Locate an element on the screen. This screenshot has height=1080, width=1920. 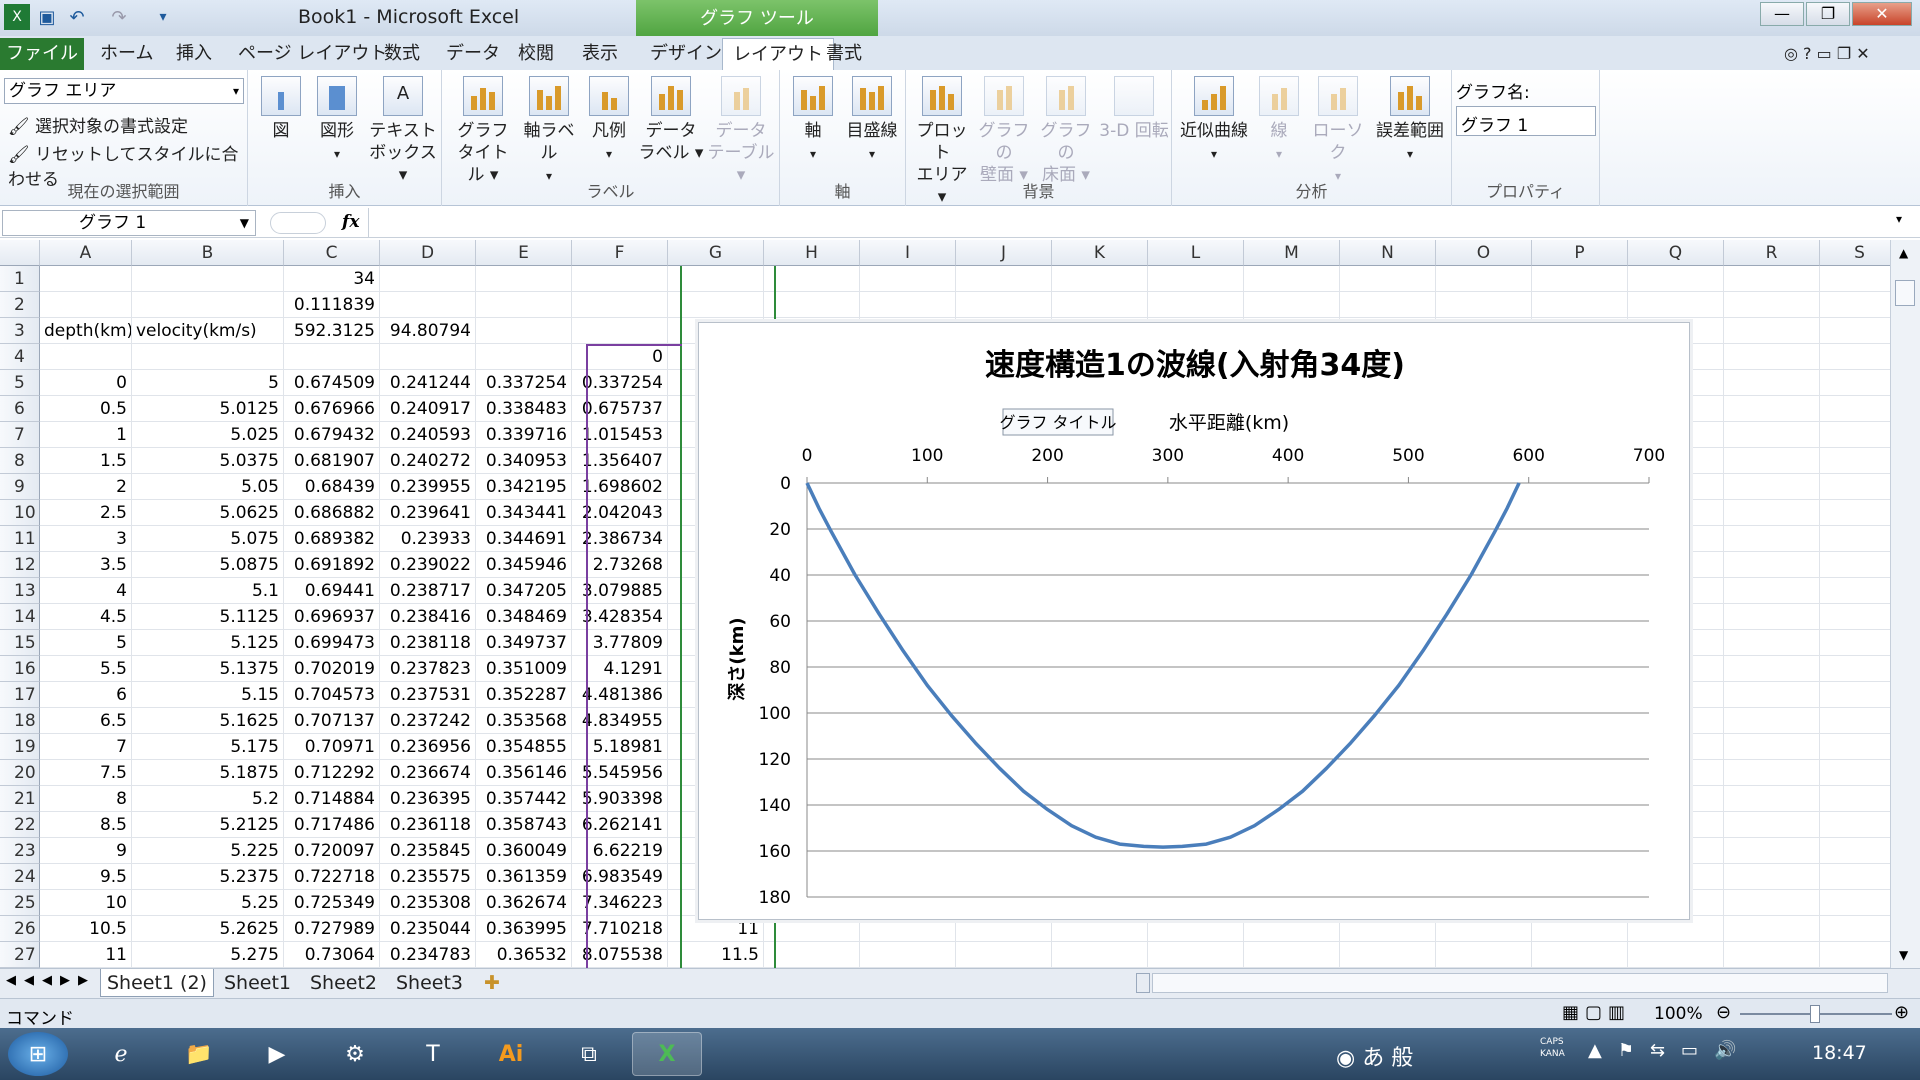
cell-a: 3 is located at coordinates (86, 539).